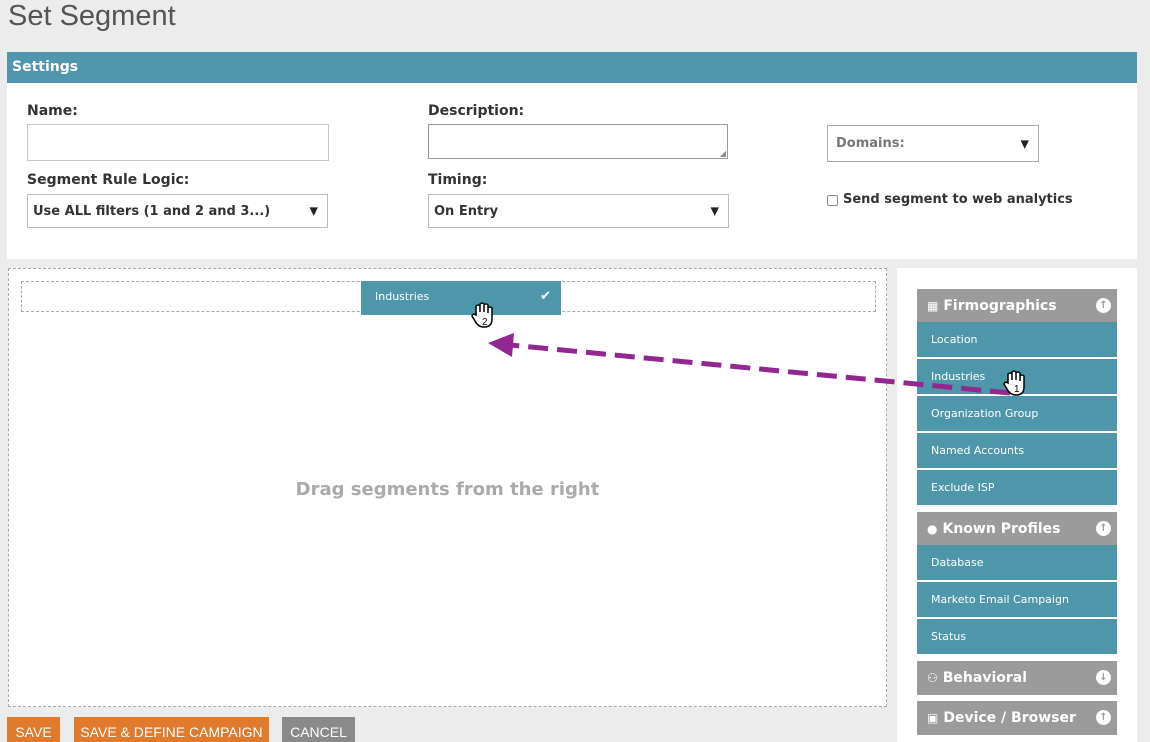  Describe the element at coordinates (1014, 383) in the screenshot. I see `hand-cursor-icon: 1` at that location.